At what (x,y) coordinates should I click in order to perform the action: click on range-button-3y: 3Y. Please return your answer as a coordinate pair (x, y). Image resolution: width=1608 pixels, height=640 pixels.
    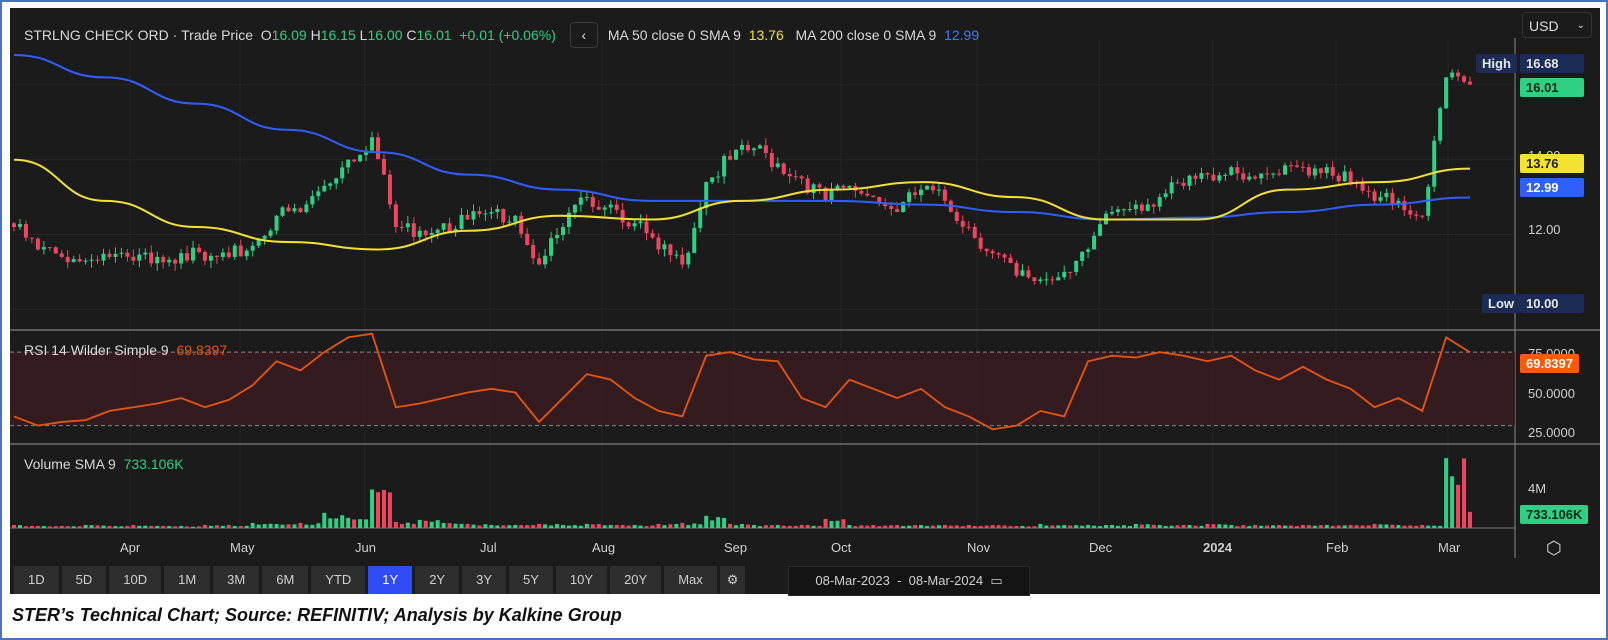
    Looking at the image, I should click on (484, 580).